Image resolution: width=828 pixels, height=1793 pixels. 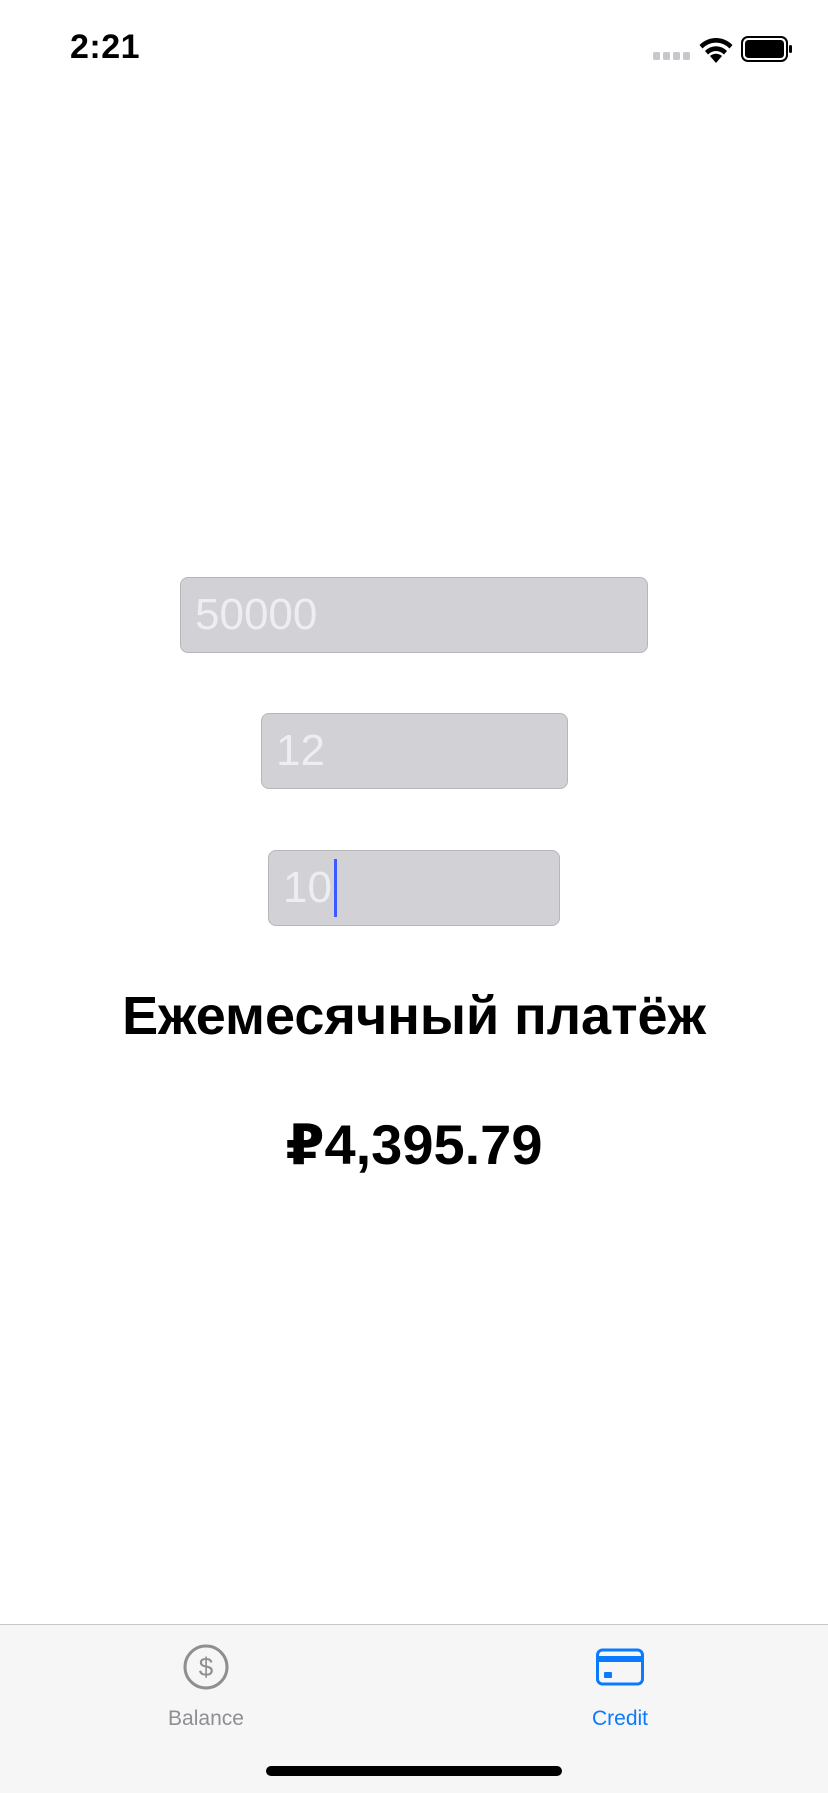 What do you see at coordinates (414, 751) in the screenshot?
I see `loan-term-months-field: 12` at bounding box center [414, 751].